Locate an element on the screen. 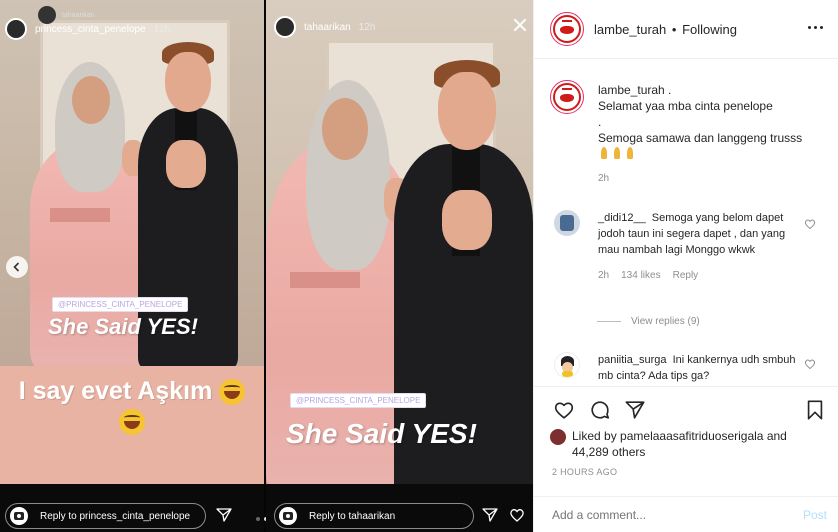 The image size is (838, 532). close-icon is located at coordinates (520, 25).